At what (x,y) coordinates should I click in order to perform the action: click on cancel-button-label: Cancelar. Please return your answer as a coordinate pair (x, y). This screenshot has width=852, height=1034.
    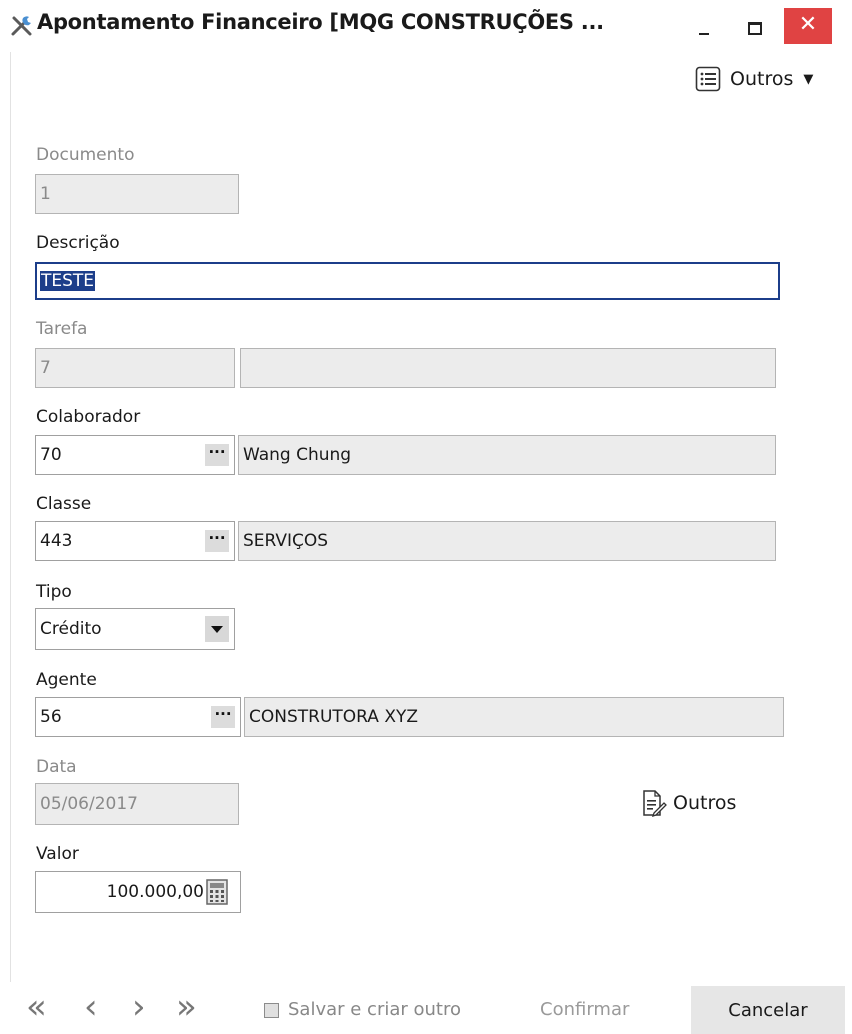
    Looking at the image, I should click on (768, 1010).